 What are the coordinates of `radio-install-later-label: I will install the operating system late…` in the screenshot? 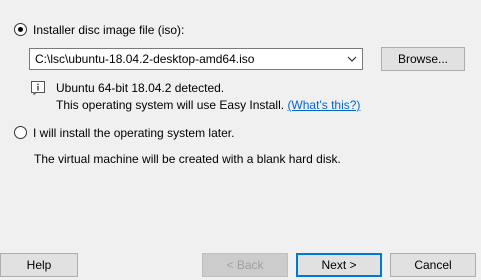 It's located at (133, 133).